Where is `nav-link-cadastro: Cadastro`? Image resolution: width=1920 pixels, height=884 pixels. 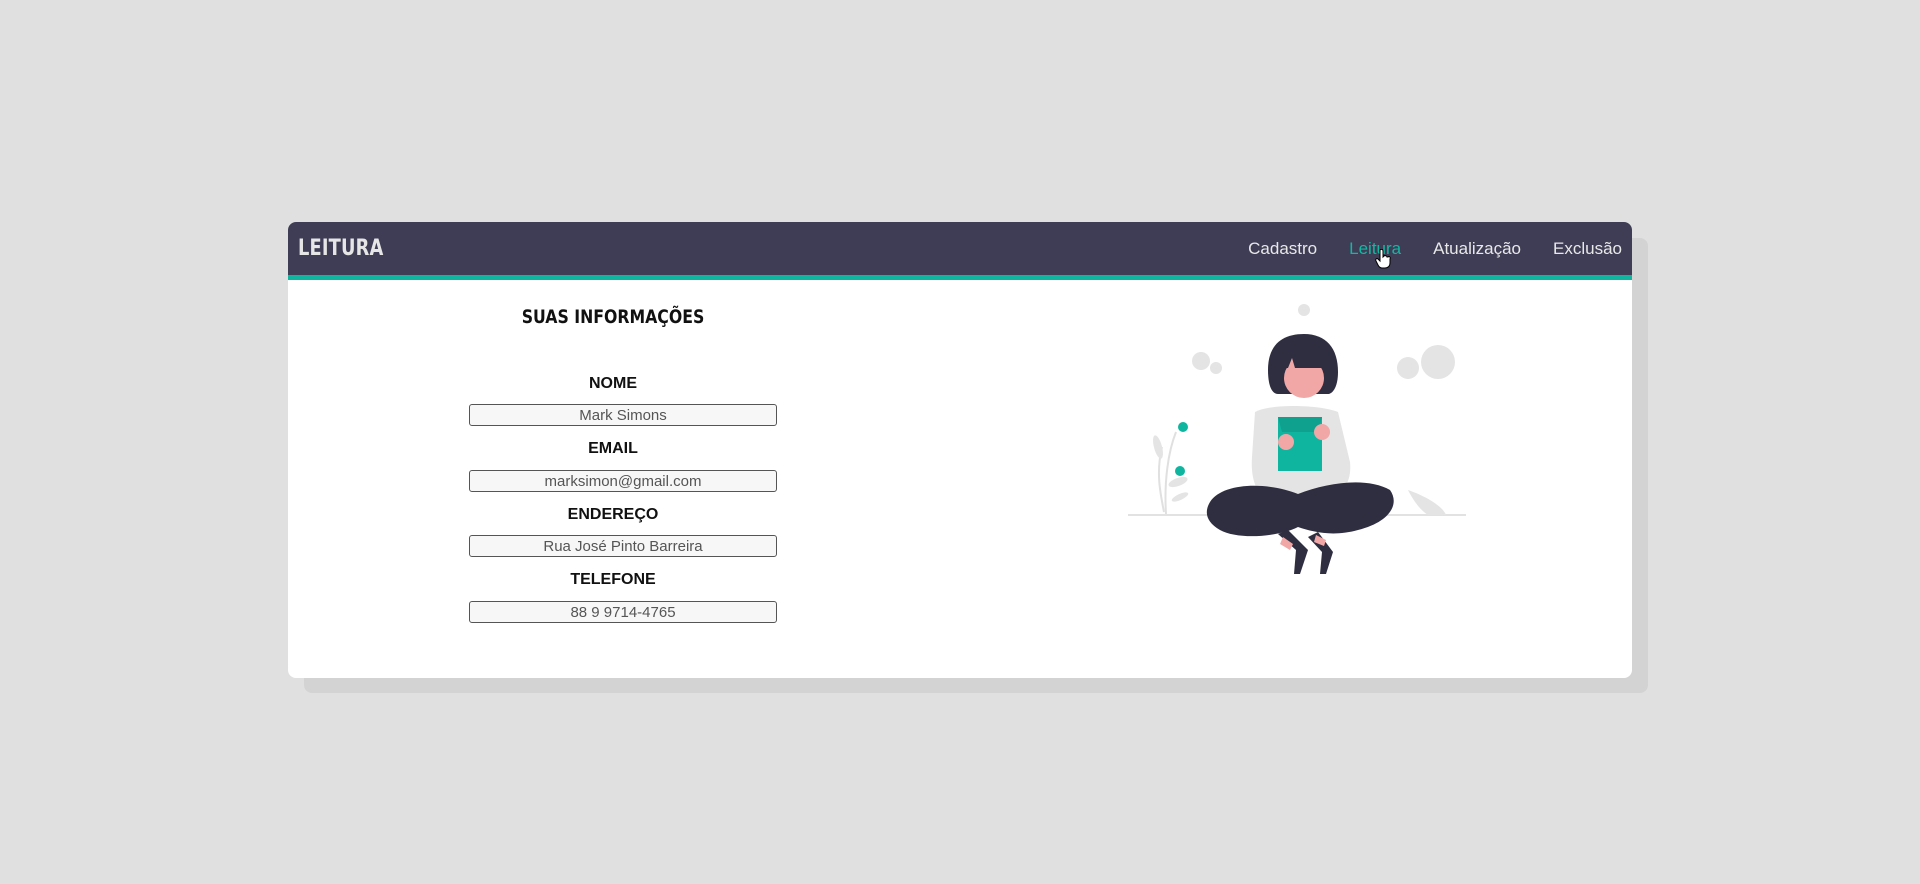
nav-link-cadastro: Cadastro is located at coordinates (1282, 249).